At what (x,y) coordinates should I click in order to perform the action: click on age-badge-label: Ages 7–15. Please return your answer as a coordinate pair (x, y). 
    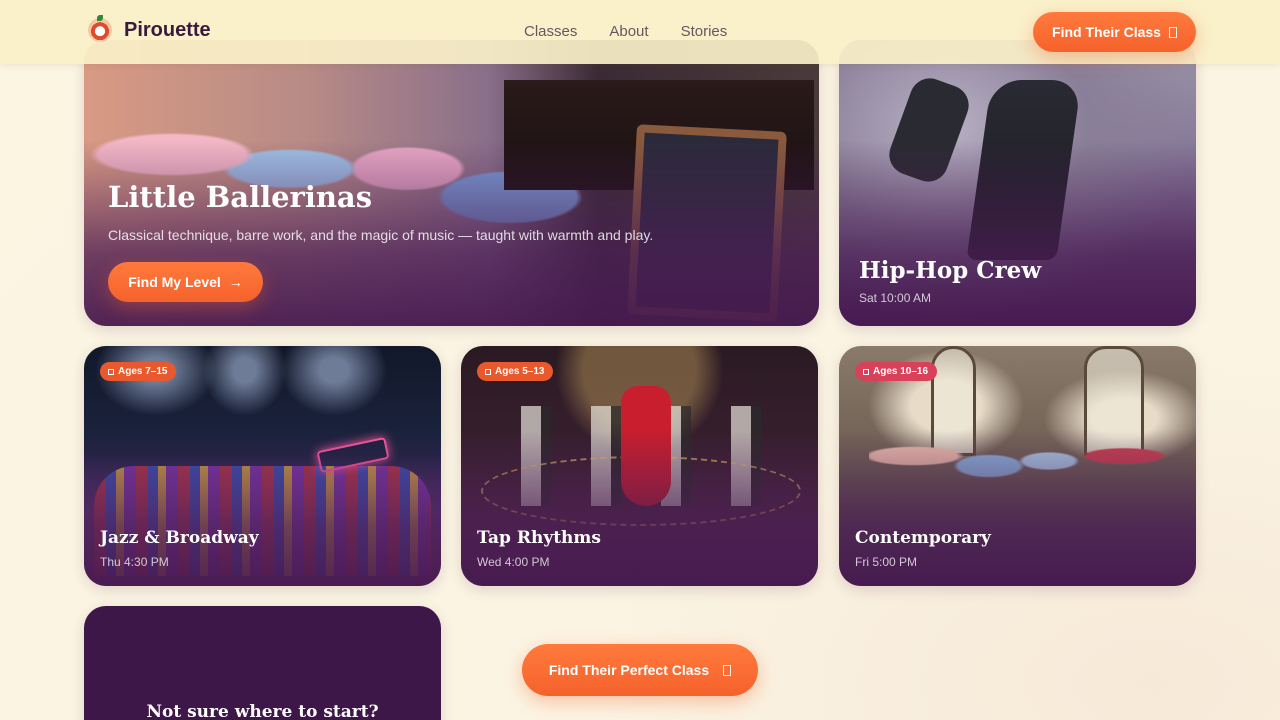
    Looking at the image, I should click on (143, 371).